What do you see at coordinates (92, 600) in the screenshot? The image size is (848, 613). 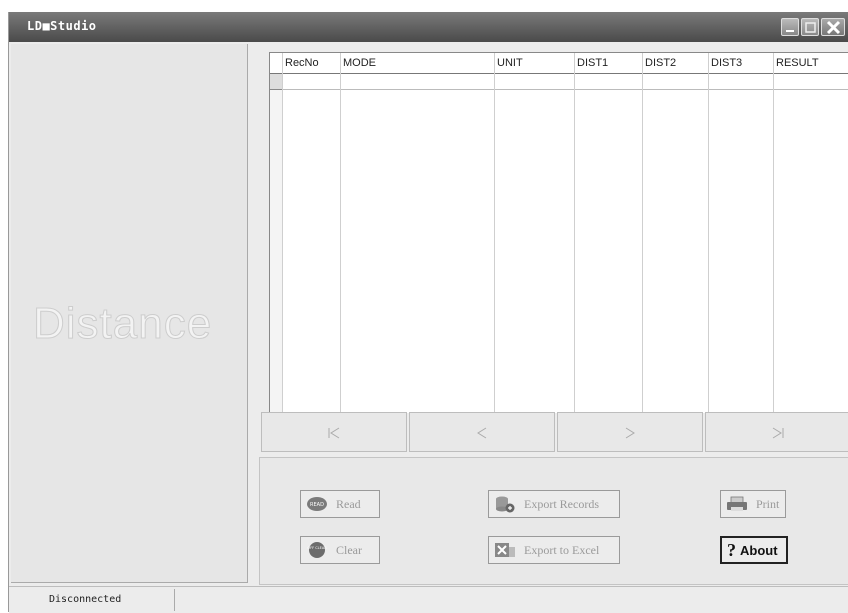 I see `connection-status: Disconnected` at bounding box center [92, 600].